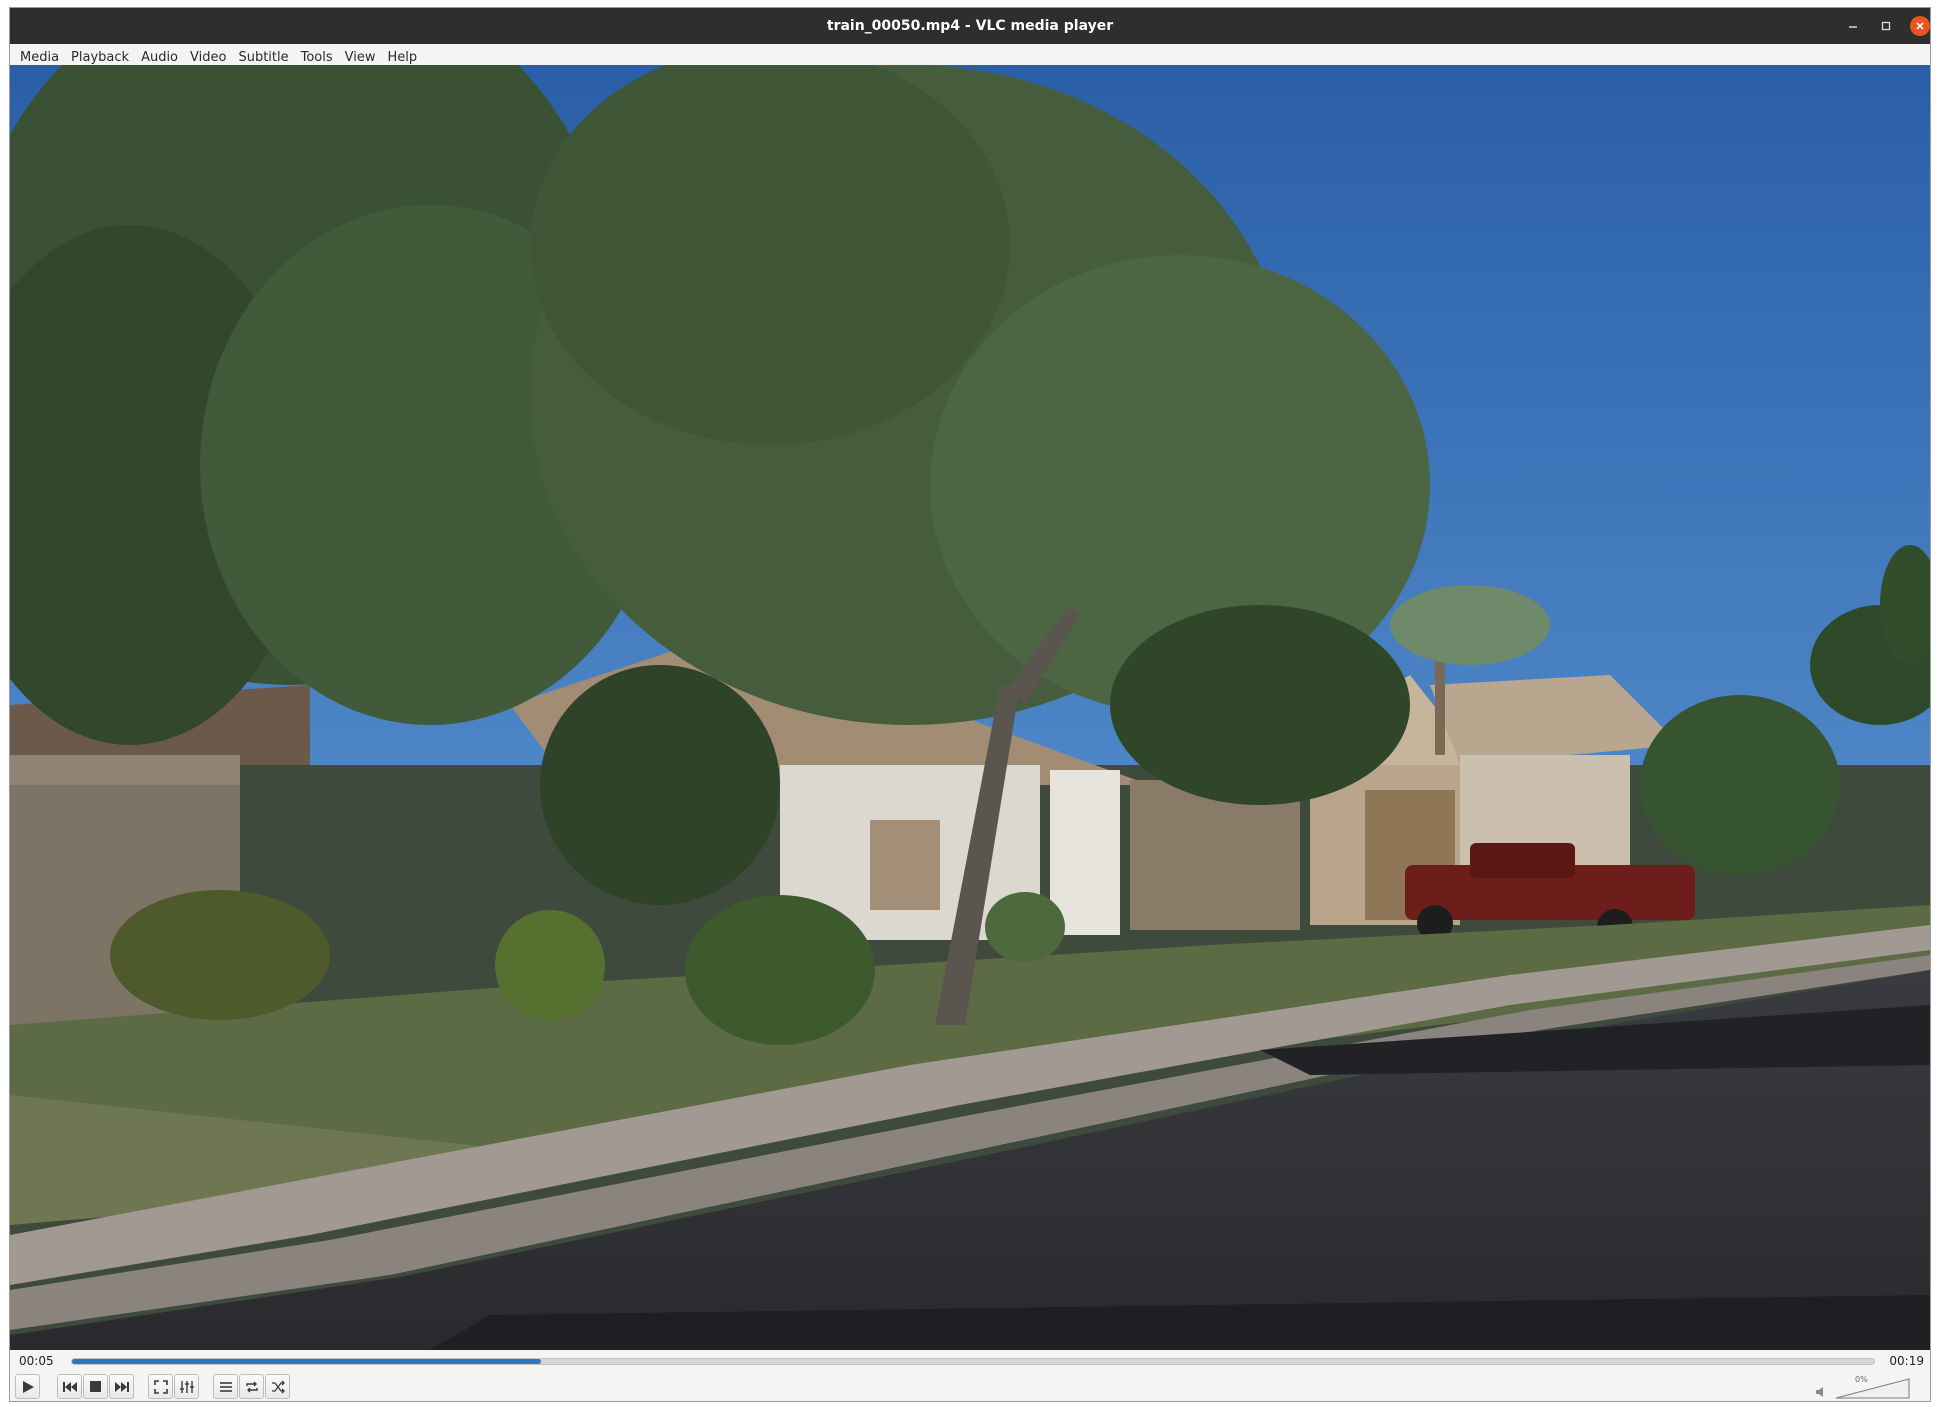  I want to click on loop-button, so click(251, 1386).